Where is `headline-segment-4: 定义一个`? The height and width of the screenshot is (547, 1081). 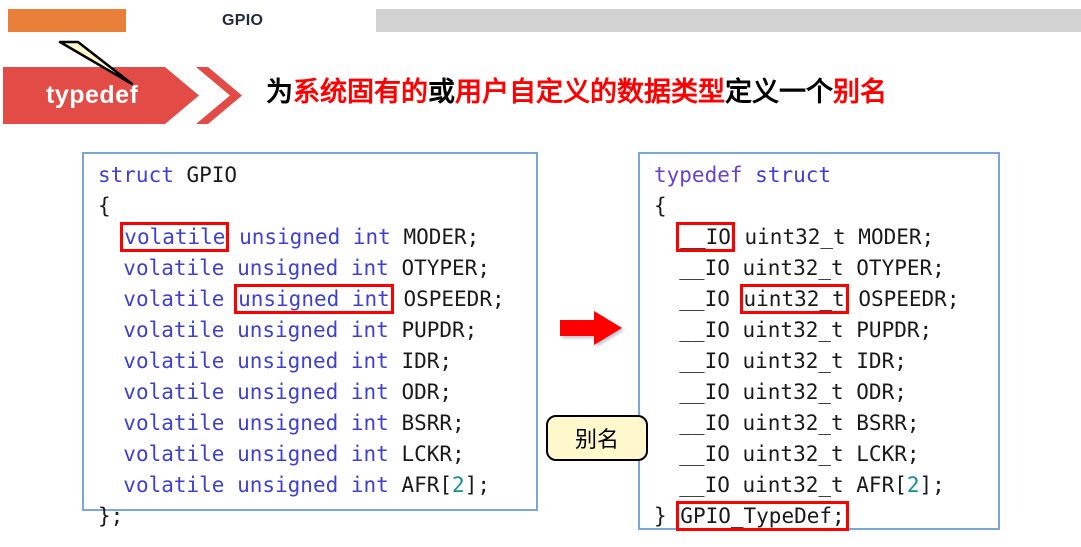 headline-segment-4: 定义一个 is located at coordinates (779, 92).